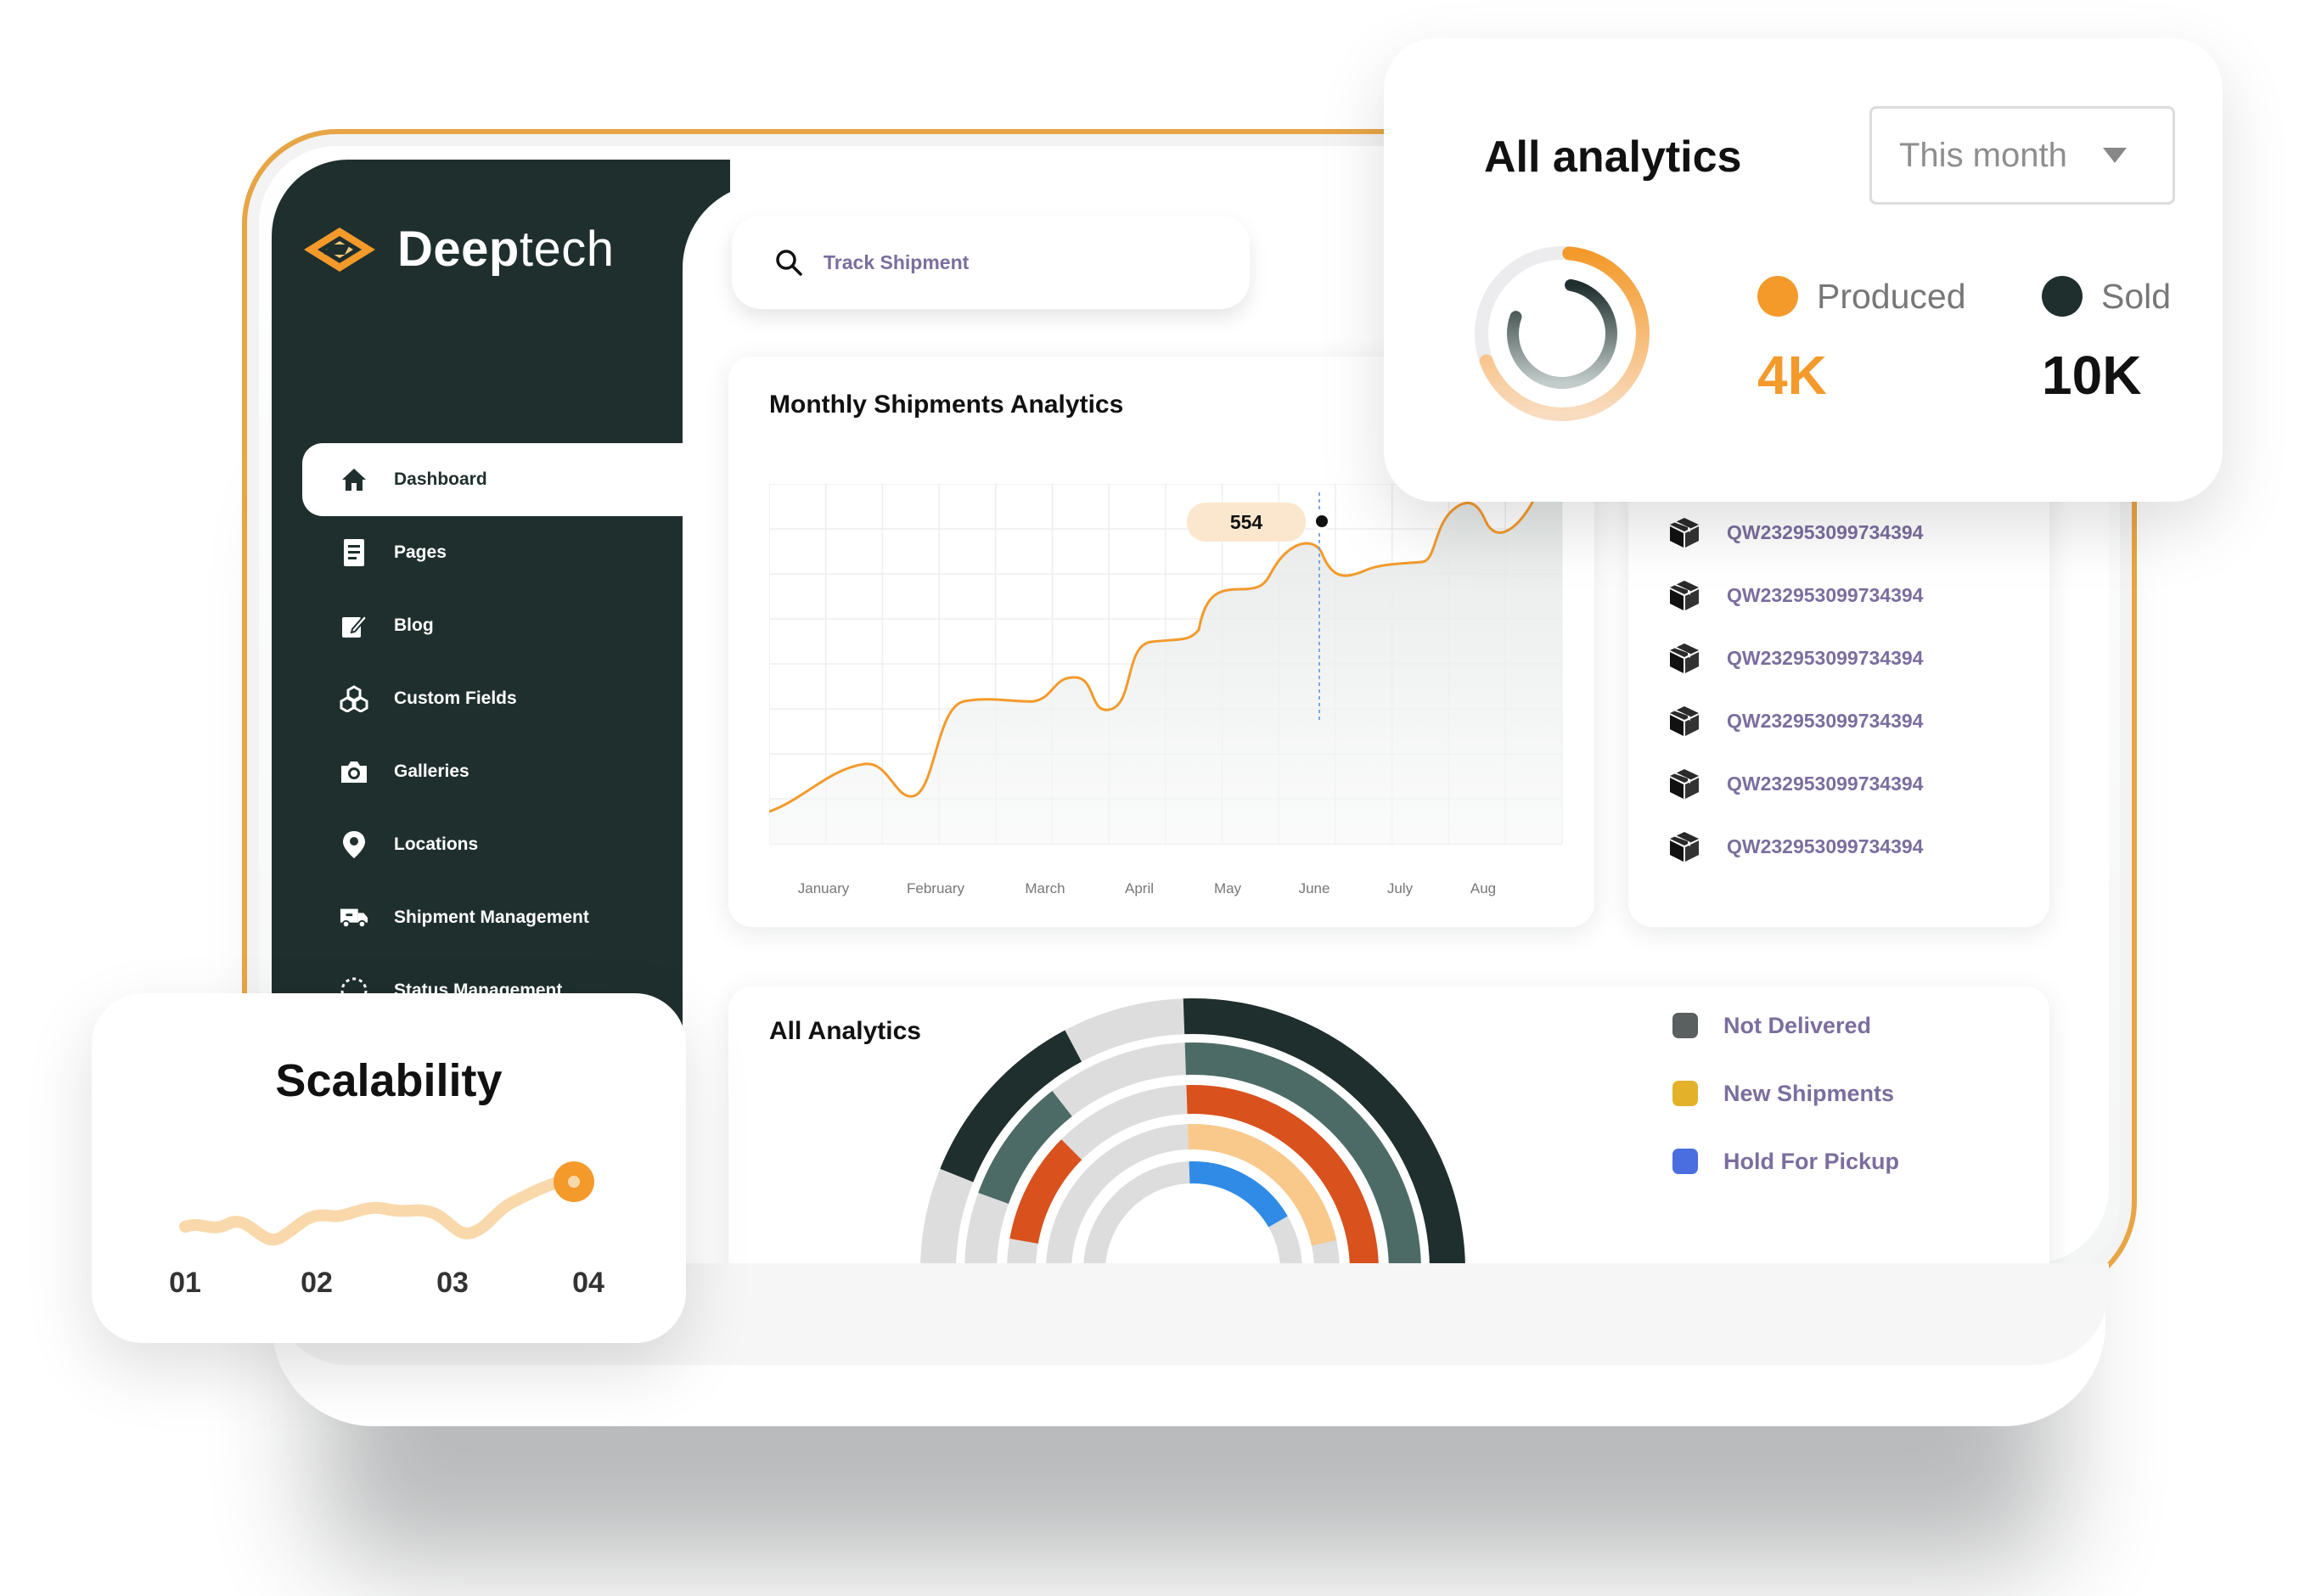 The image size is (2316, 1596). I want to click on x-tick-label: July, so click(1400, 888).